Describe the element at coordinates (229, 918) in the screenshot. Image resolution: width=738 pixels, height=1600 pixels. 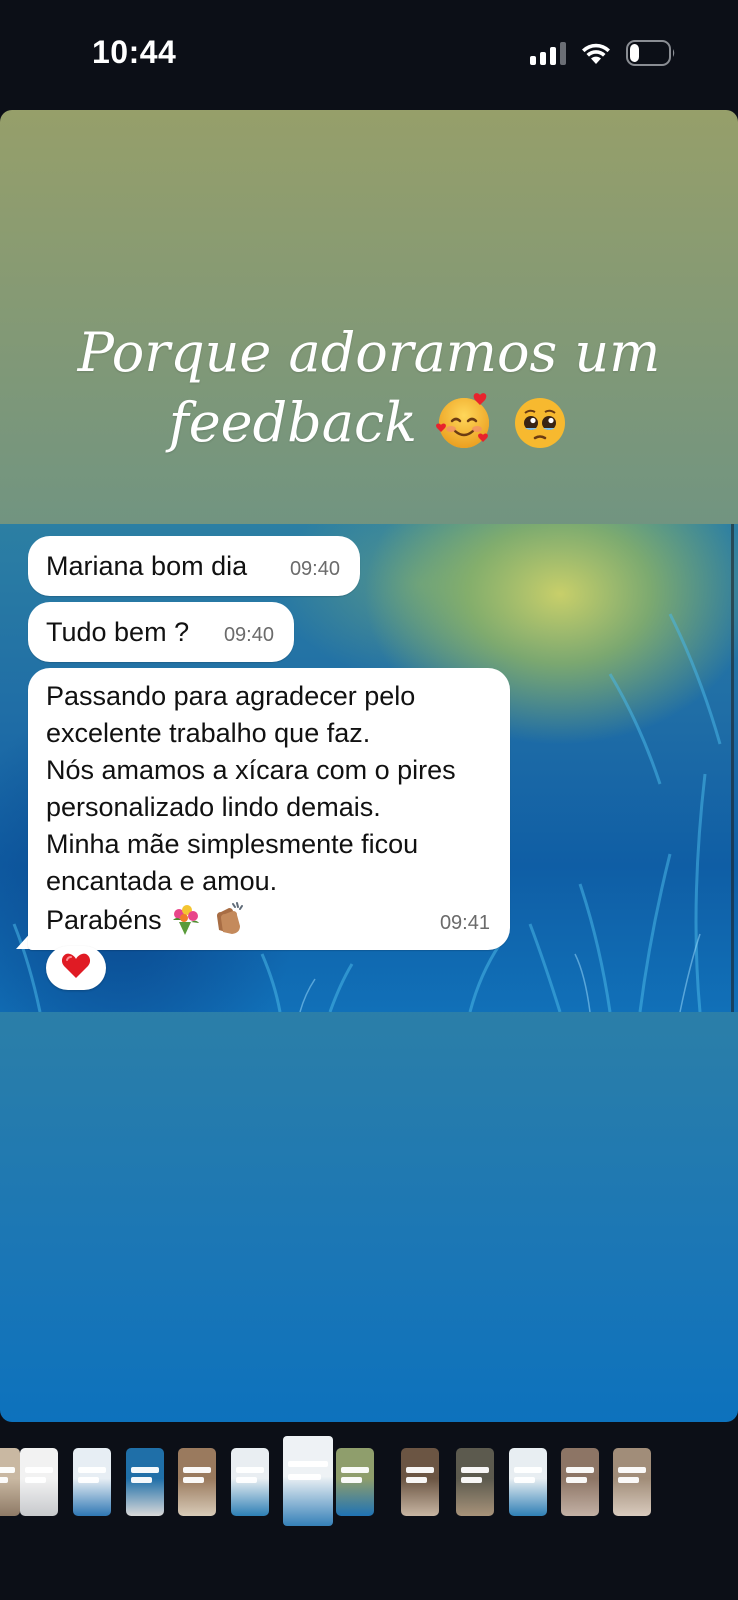
I see `clapping-hands-icon` at that location.